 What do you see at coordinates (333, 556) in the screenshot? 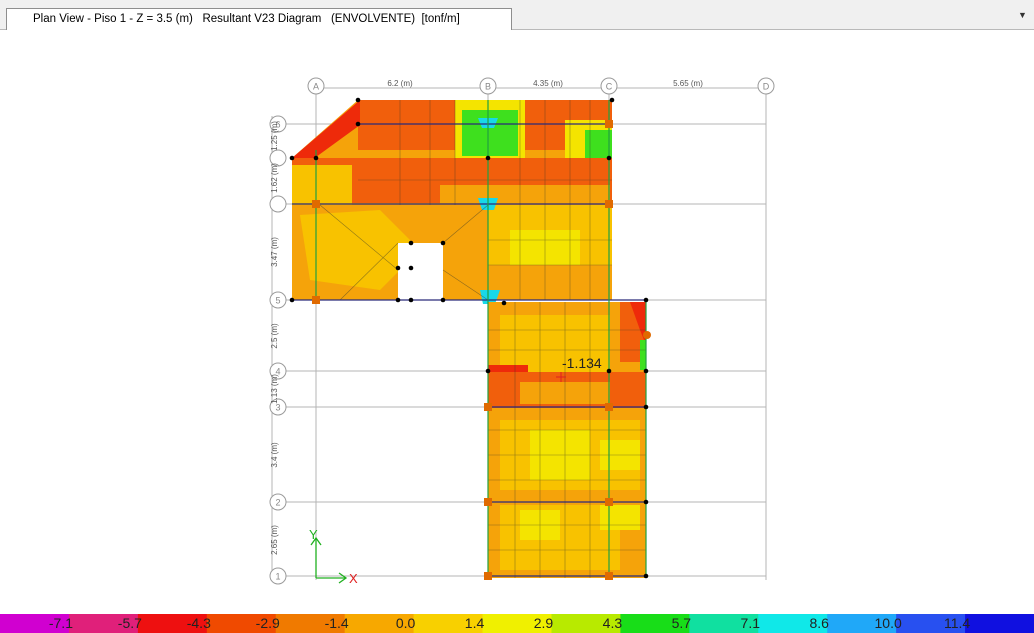
I see `axis-indicator: Y X` at bounding box center [333, 556].